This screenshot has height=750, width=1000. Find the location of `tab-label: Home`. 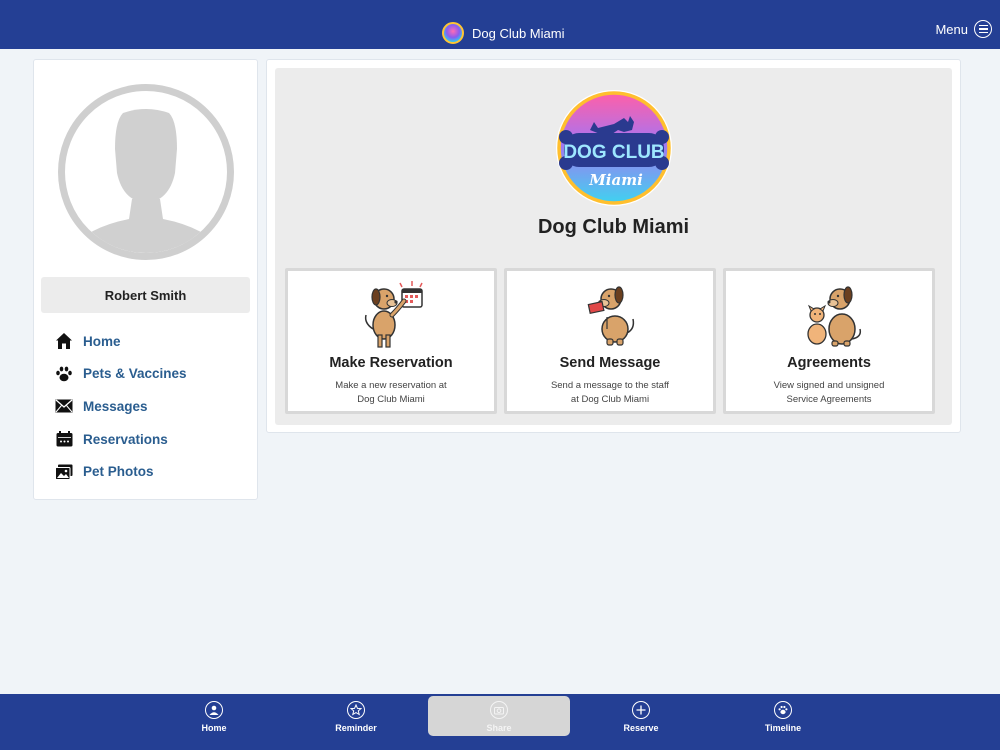

tab-label: Home is located at coordinates (214, 728).